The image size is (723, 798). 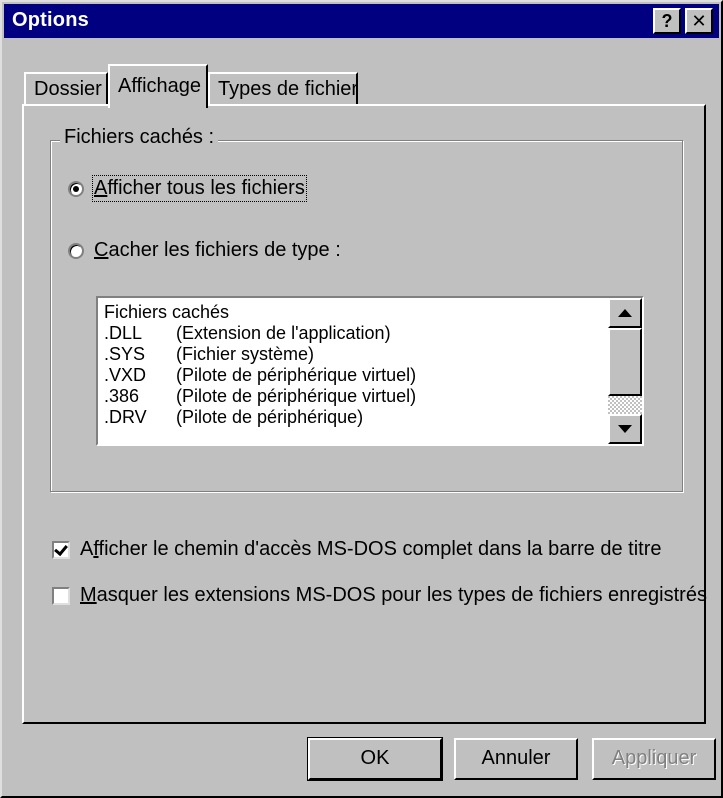 What do you see at coordinates (167, 312) in the screenshot?
I see `list-header: Fichiers cachés` at bounding box center [167, 312].